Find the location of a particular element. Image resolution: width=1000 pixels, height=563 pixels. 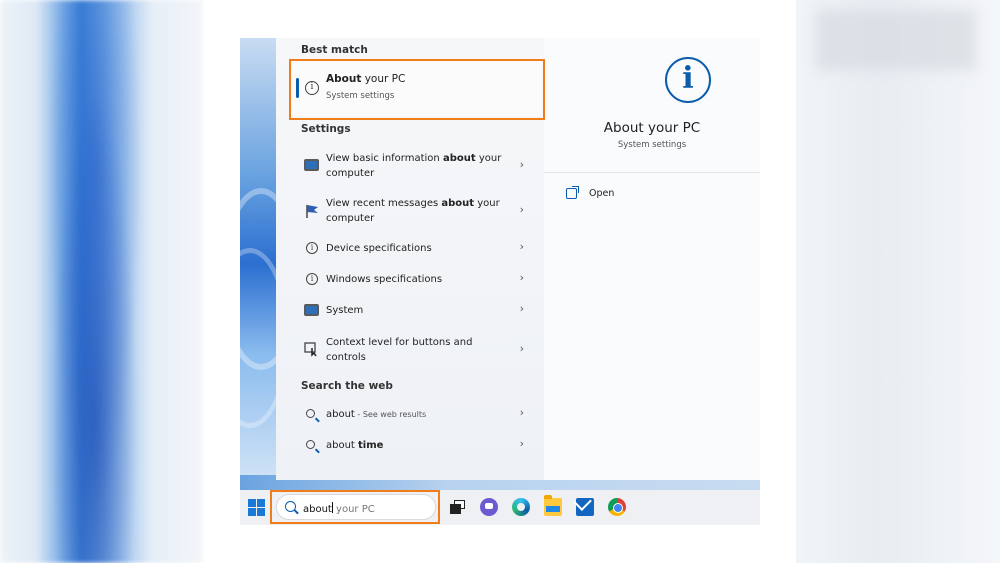

web-result-about-time: about time › is located at coordinates (417, 447).